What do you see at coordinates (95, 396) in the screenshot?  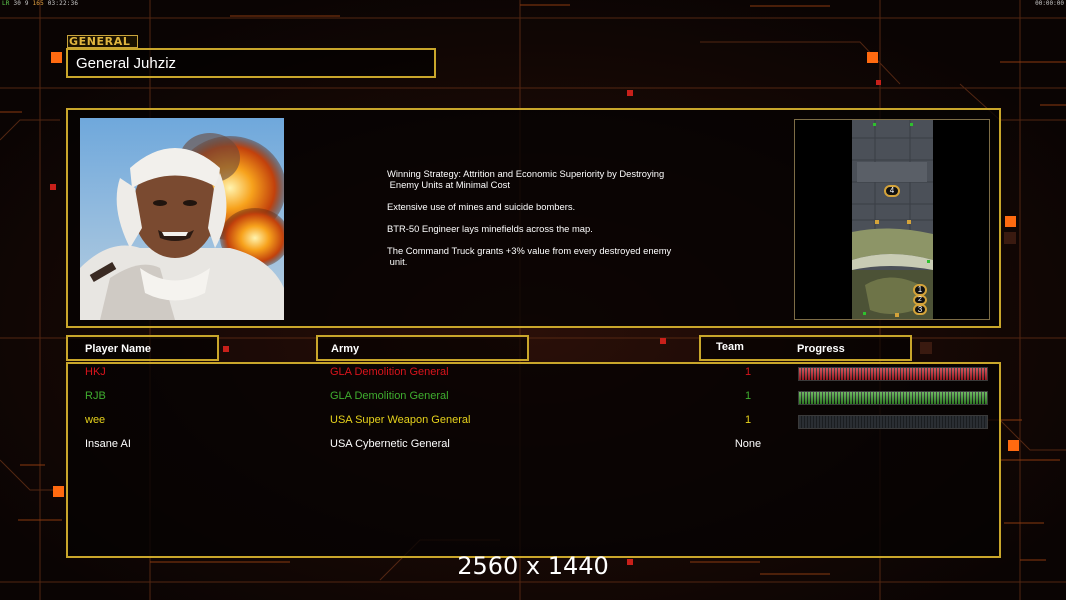 I see `player-name: RJB` at bounding box center [95, 396].